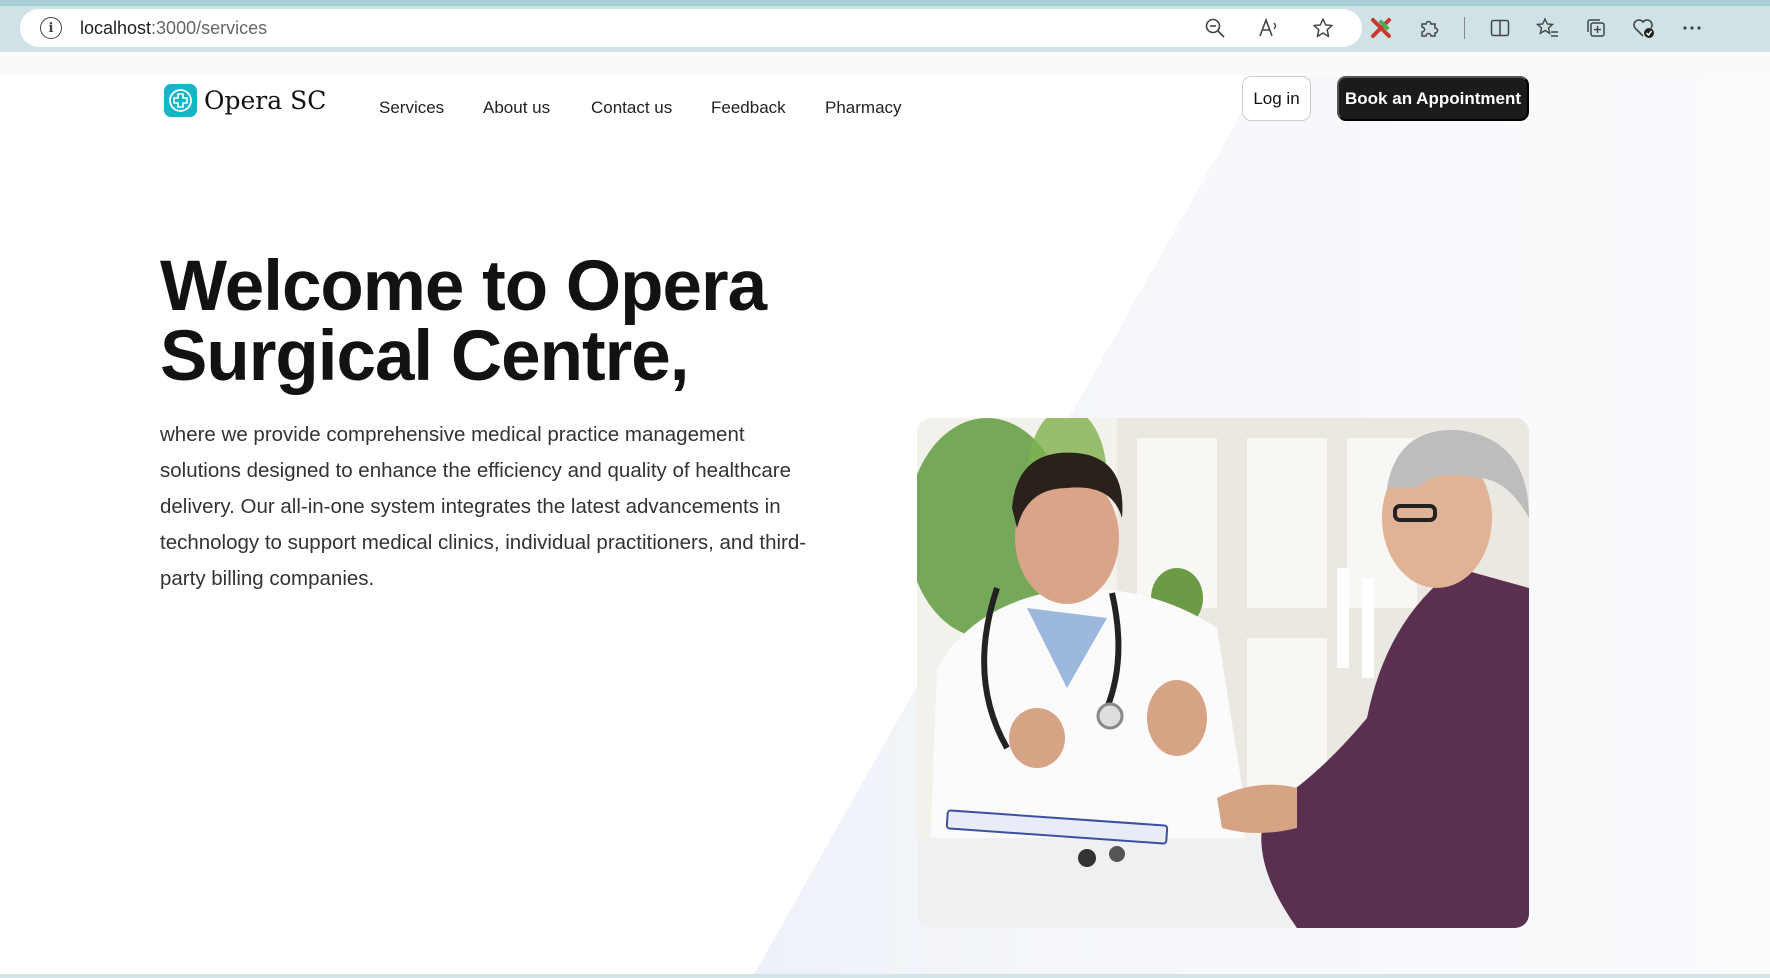  Describe the element at coordinates (863, 108) in the screenshot. I see `nav-link-pharmacy: Pharmacy` at that location.